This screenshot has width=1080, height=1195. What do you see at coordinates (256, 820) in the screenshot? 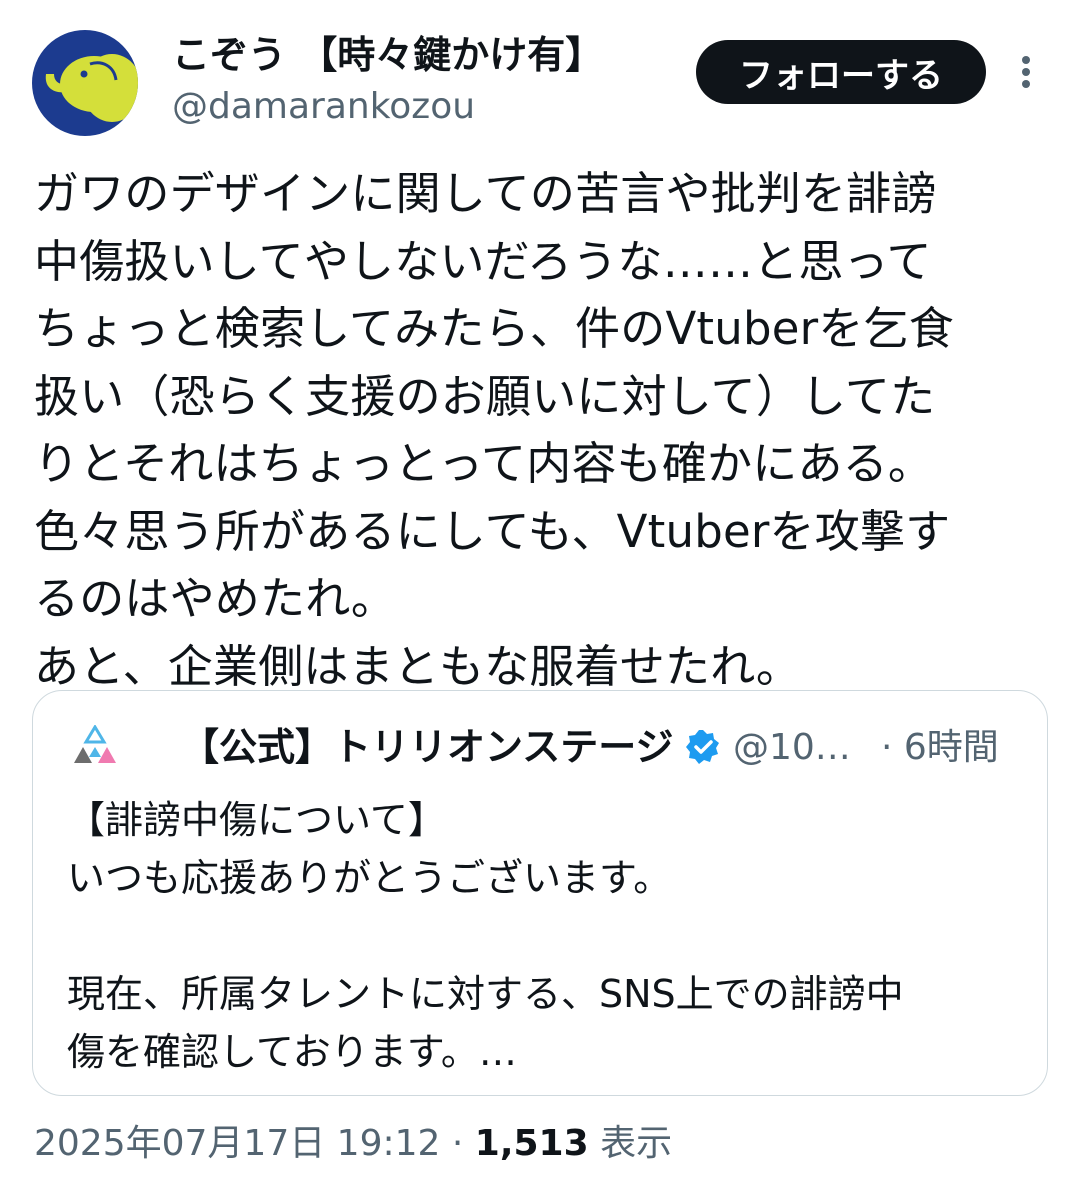
I see `quoted-text-line: 【誹謗中傷について】` at bounding box center [256, 820].